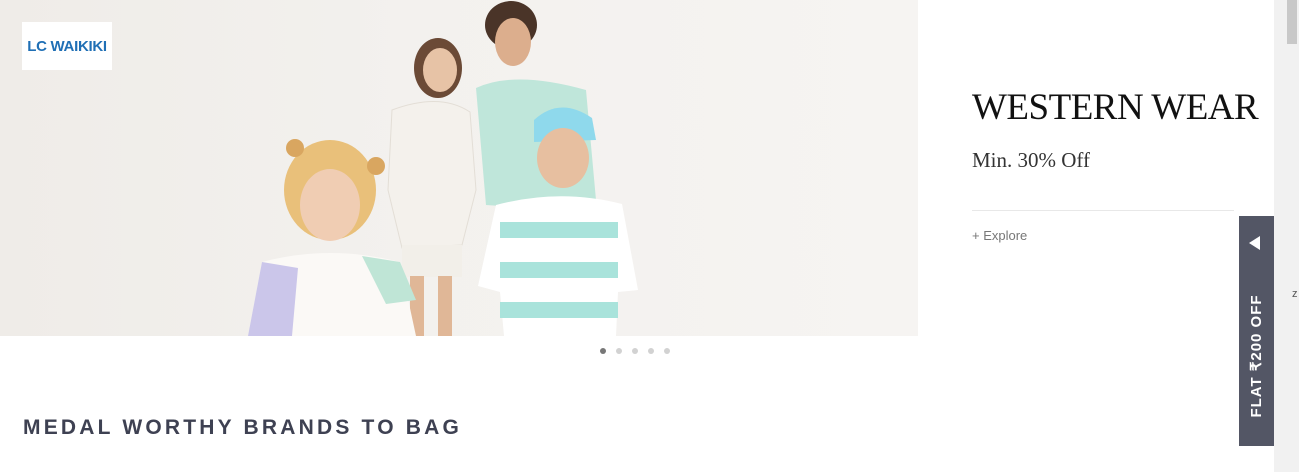  I want to click on offer-side-tab: FLAT ₹200 OFF, so click(1256, 331).